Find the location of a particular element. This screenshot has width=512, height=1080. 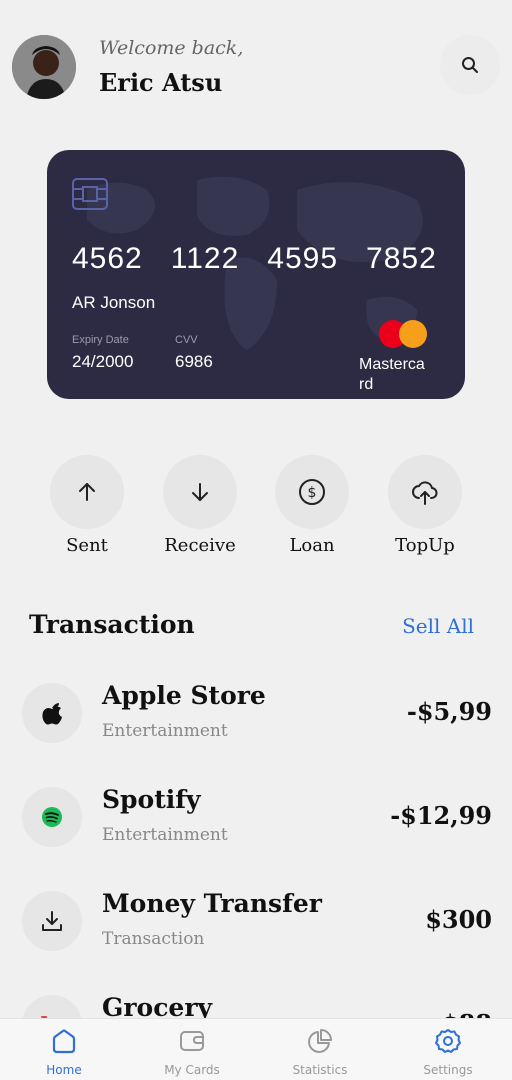

transaction-category: Transaction is located at coordinates (153, 939).